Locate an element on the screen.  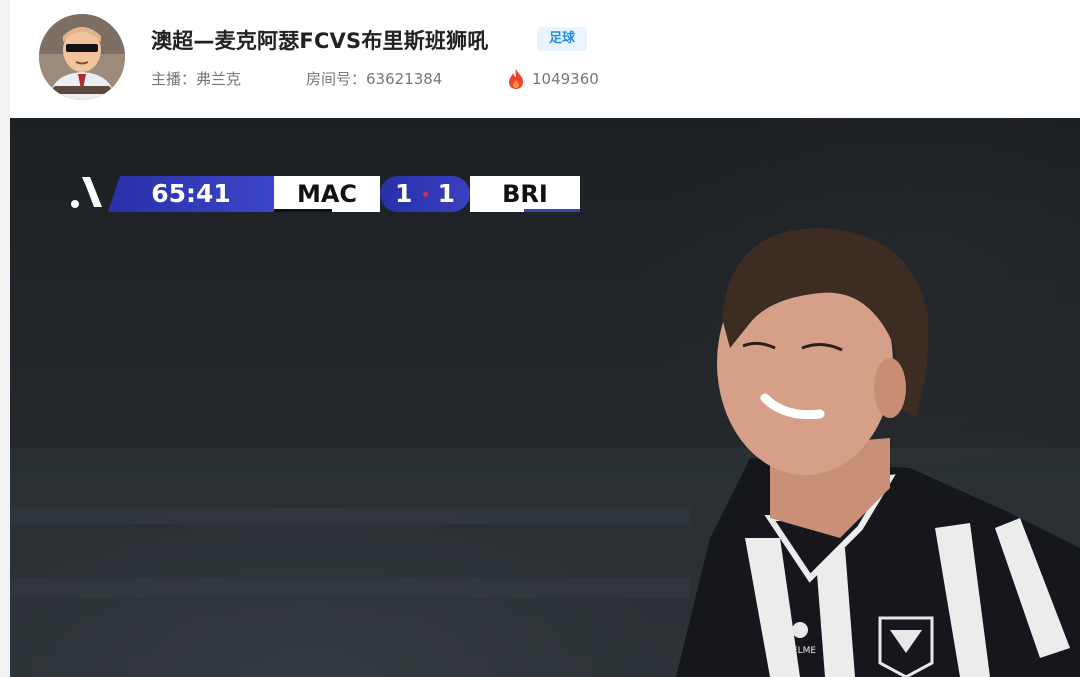
match-clock: 65:41 is located at coordinates (191, 194).